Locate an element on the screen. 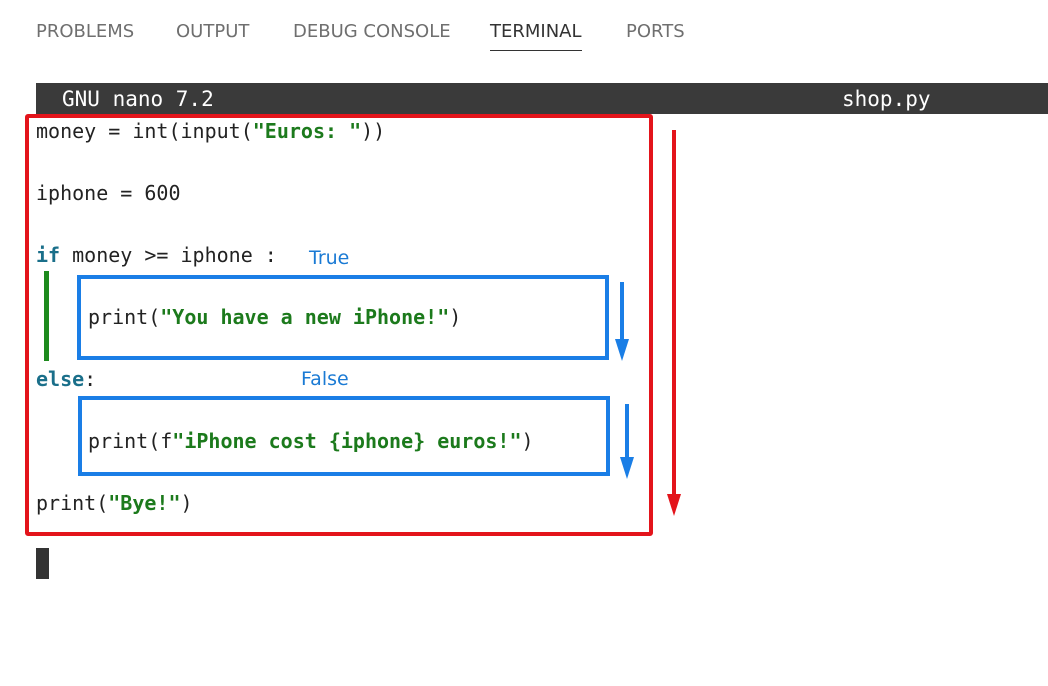 Image resolution: width=1048 pixels, height=686 pixels. nano-title-bar: GNU nano 7.2 shop.py is located at coordinates (542, 98).